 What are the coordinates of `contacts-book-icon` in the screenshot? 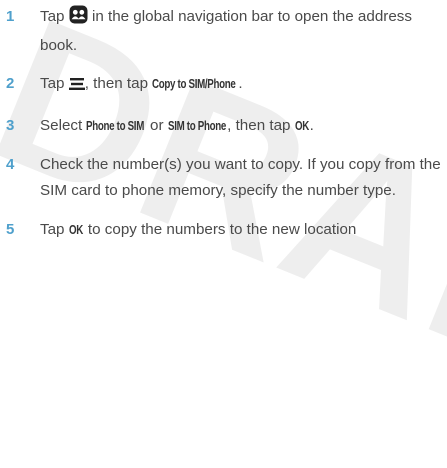 It's located at (78, 19).